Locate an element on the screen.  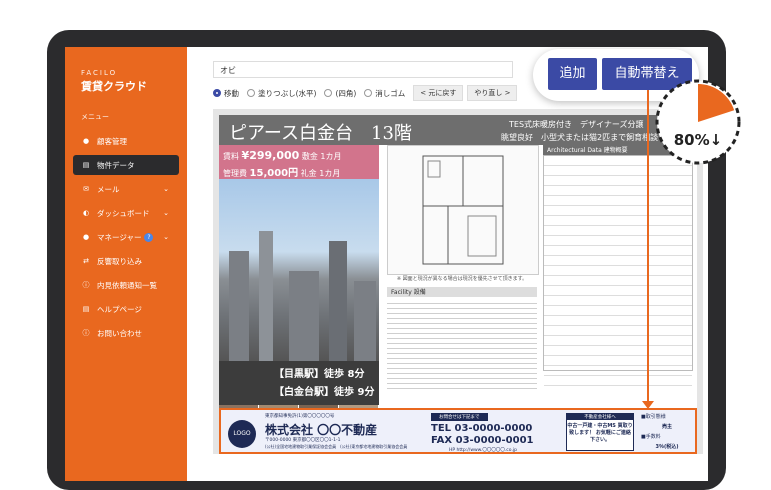
sidebar-item-customers: ● 顧客管理 is located at coordinates (126, 141).